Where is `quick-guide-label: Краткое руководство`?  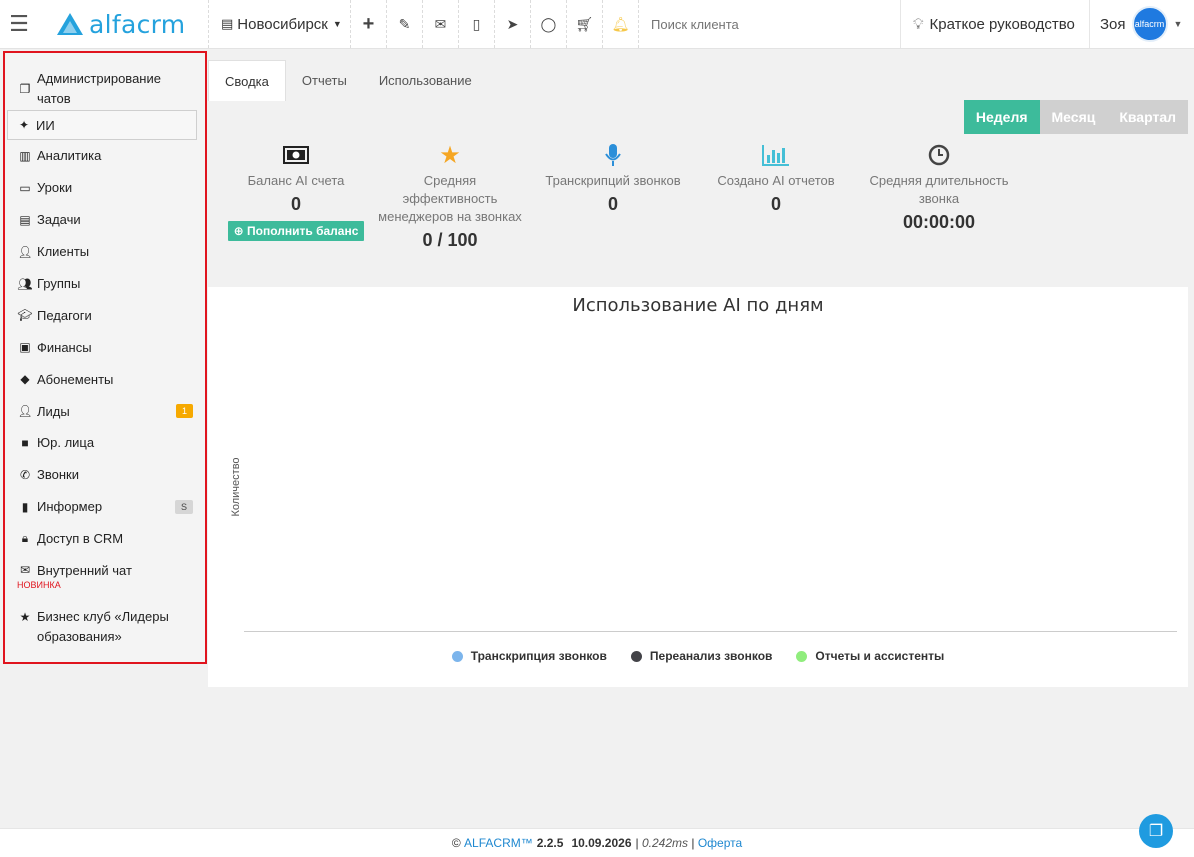 quick-guide-label: Краткое руководство is located at coordinates (1002, 24).